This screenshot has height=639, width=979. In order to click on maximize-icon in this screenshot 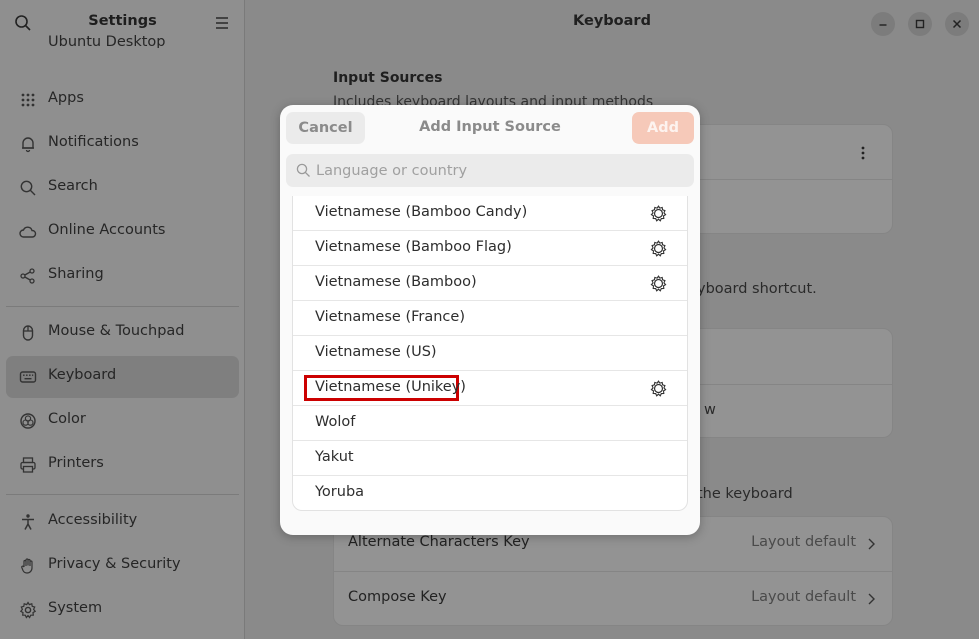, I will do `click(920, 24)`.